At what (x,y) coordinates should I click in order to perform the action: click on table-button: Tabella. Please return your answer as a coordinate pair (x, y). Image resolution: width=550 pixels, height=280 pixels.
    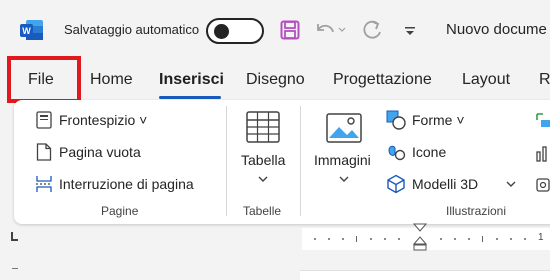
    Looking at the image, I should click on (263, 160).